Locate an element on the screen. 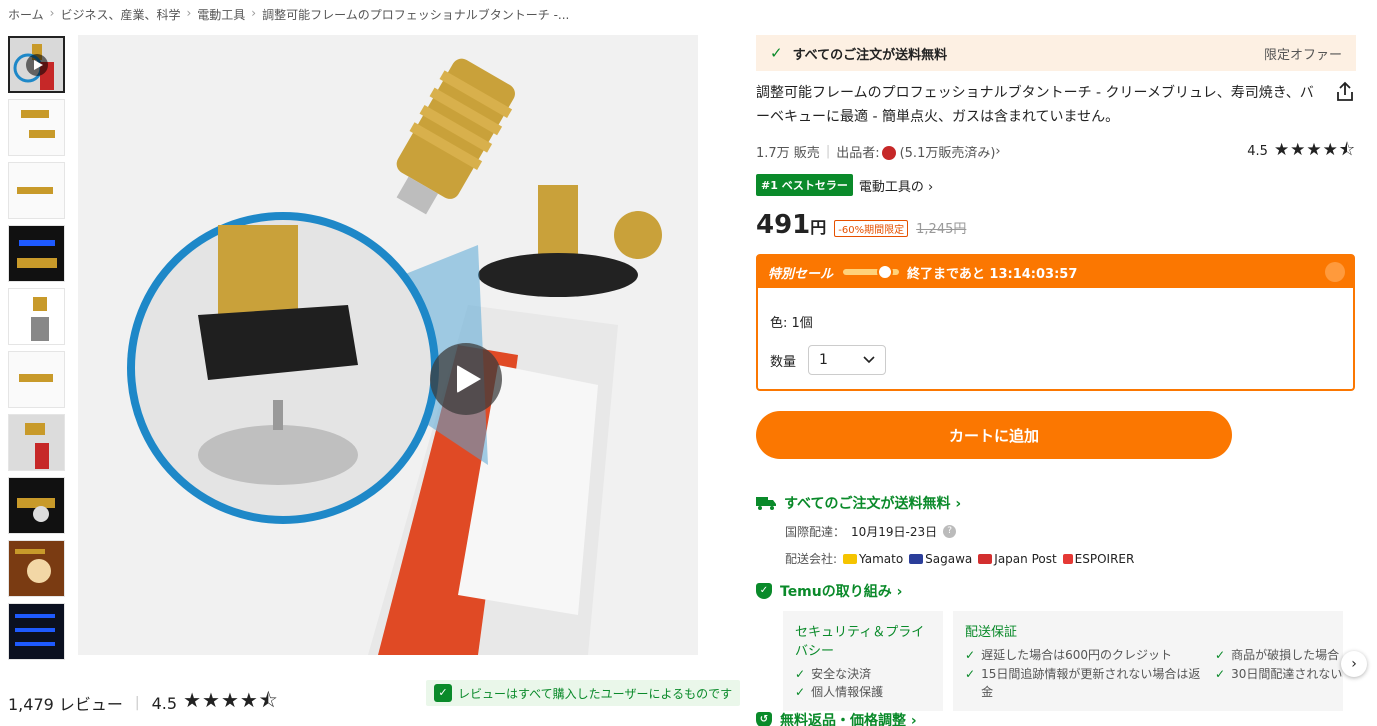 Image resolution: width=1377 pixels, height=726 pixels. special-sale-box: 特別セール 終了まであと 13:14:03:57 色: 1個 数量 1 is located at coordinates (1055, 322).